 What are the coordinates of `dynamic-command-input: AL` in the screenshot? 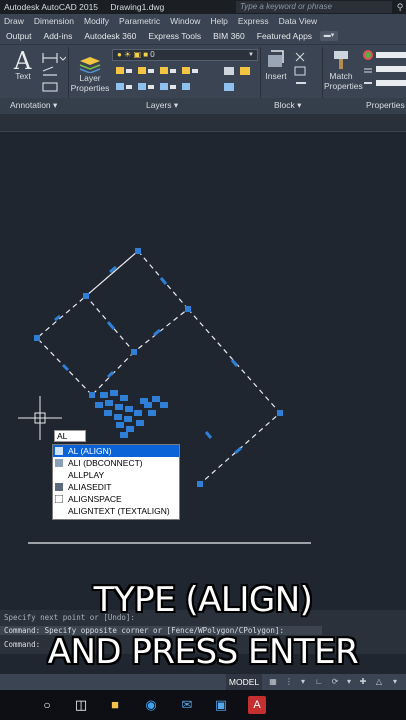 It's located at (70, 436).